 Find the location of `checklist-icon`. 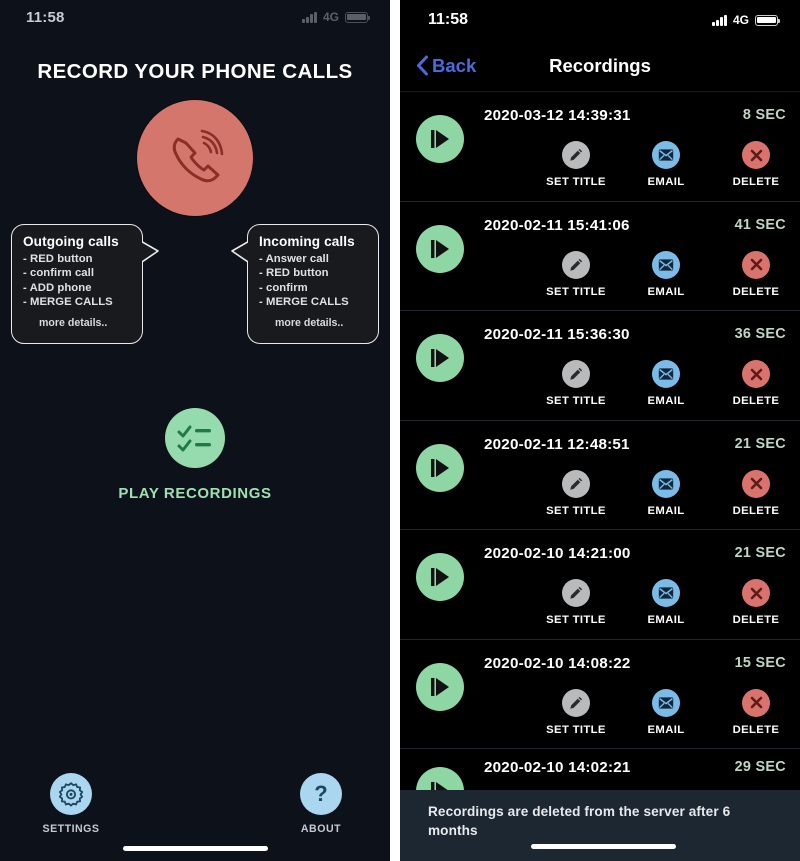

checklist-icon is located at coordinates (194, 438).